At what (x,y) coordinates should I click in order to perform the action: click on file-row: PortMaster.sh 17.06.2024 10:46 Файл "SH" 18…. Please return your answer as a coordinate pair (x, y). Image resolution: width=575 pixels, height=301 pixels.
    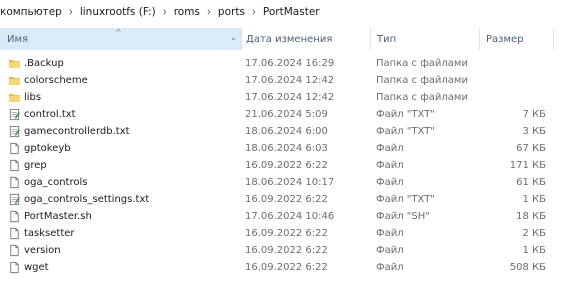
    Looking at the image, I should click on (287, 216).